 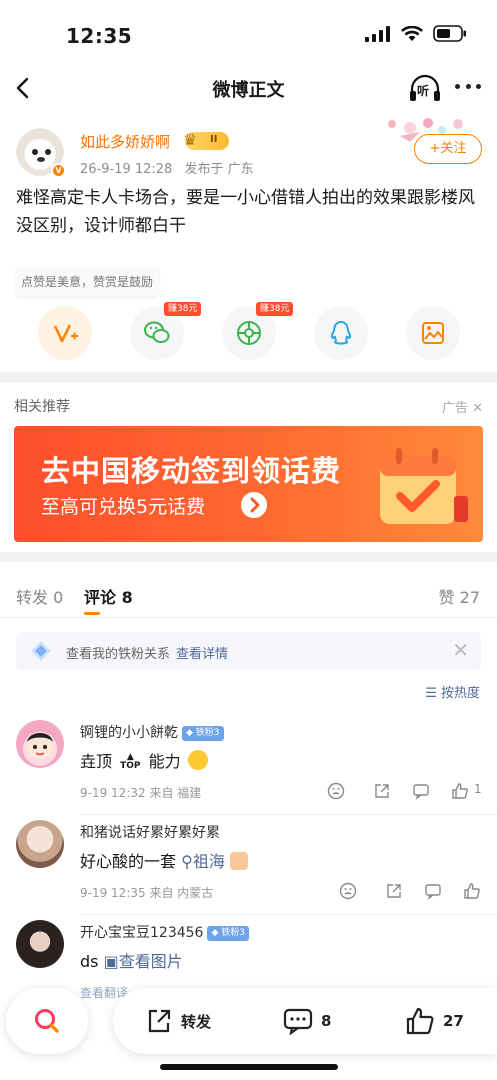 What do you see at coordinates (191, 471) in the screenshot?
I see `ad-headline: 去中国移动签到领话费` at bounding box center [191, 471].